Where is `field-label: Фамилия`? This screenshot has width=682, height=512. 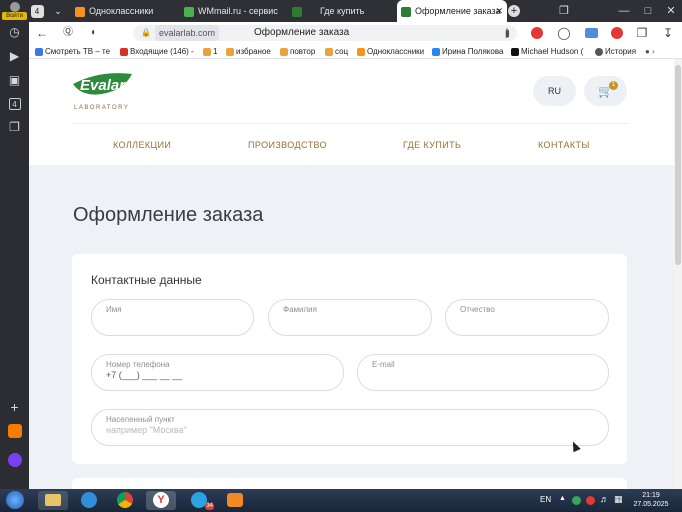
field-label: Фамилия is located at coordinates (300, 309).